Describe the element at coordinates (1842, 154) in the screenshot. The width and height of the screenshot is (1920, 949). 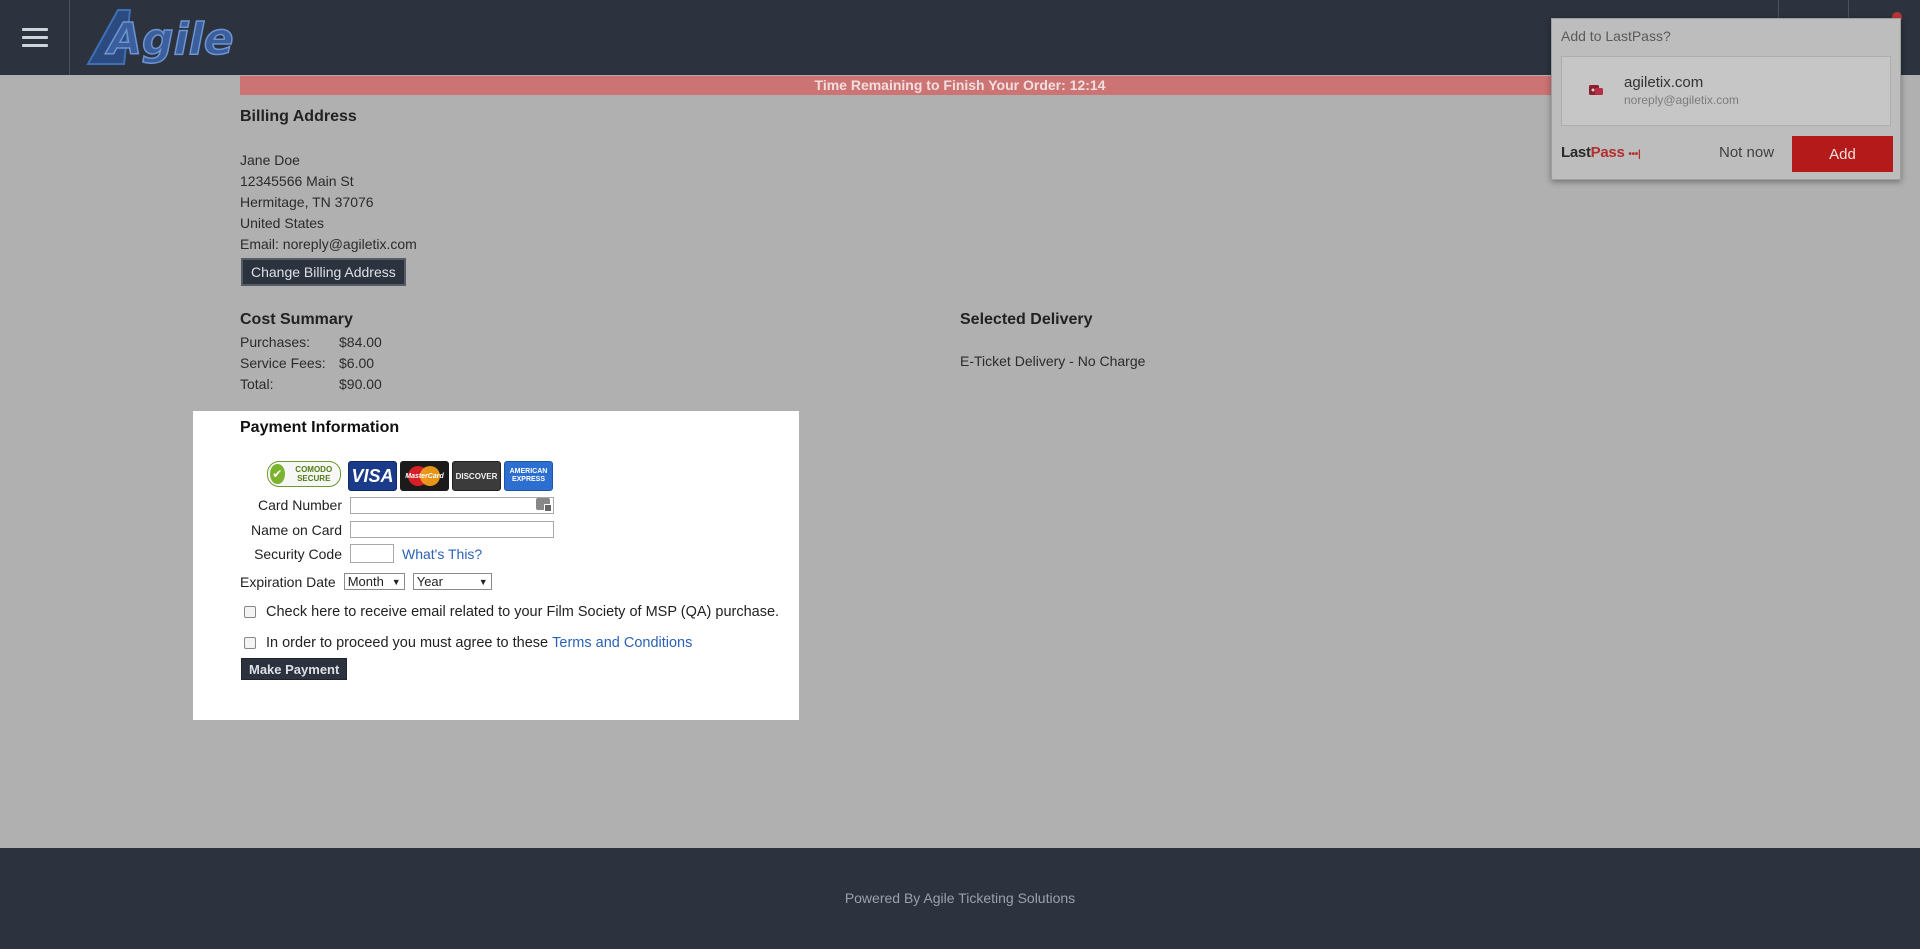
I see `lastpass-add-button: Add` at that location.